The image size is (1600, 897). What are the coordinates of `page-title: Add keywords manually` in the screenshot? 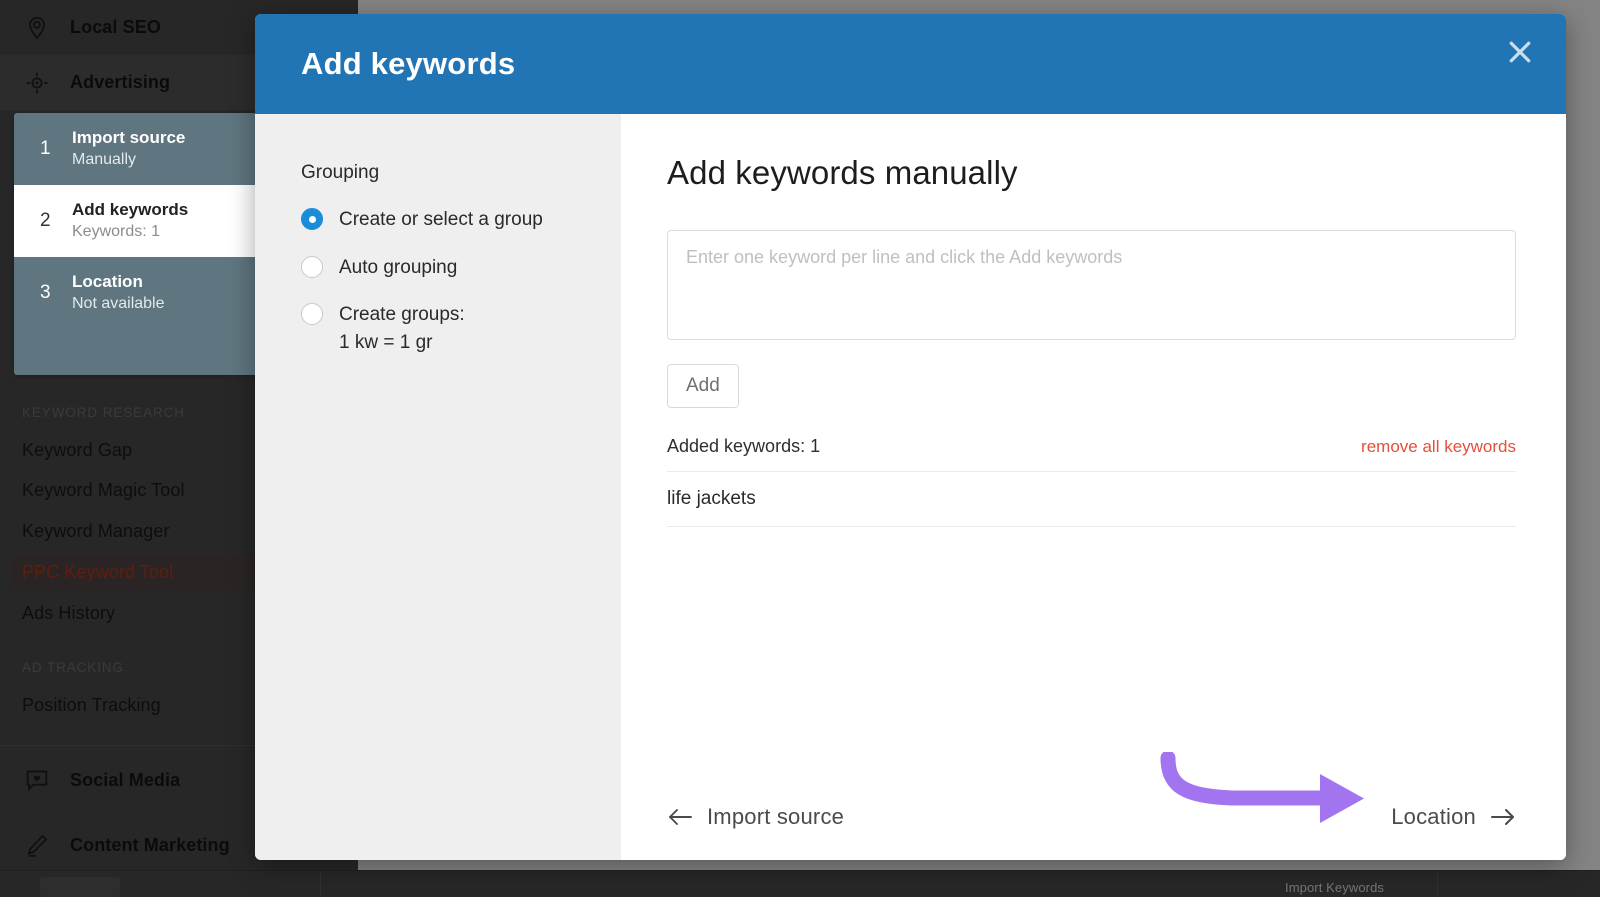 It's located at (842, 172).